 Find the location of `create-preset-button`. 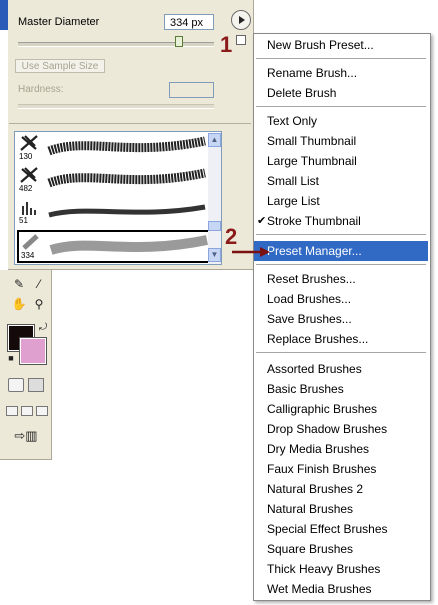

create-preset-button is located at coordinates (241, 40).